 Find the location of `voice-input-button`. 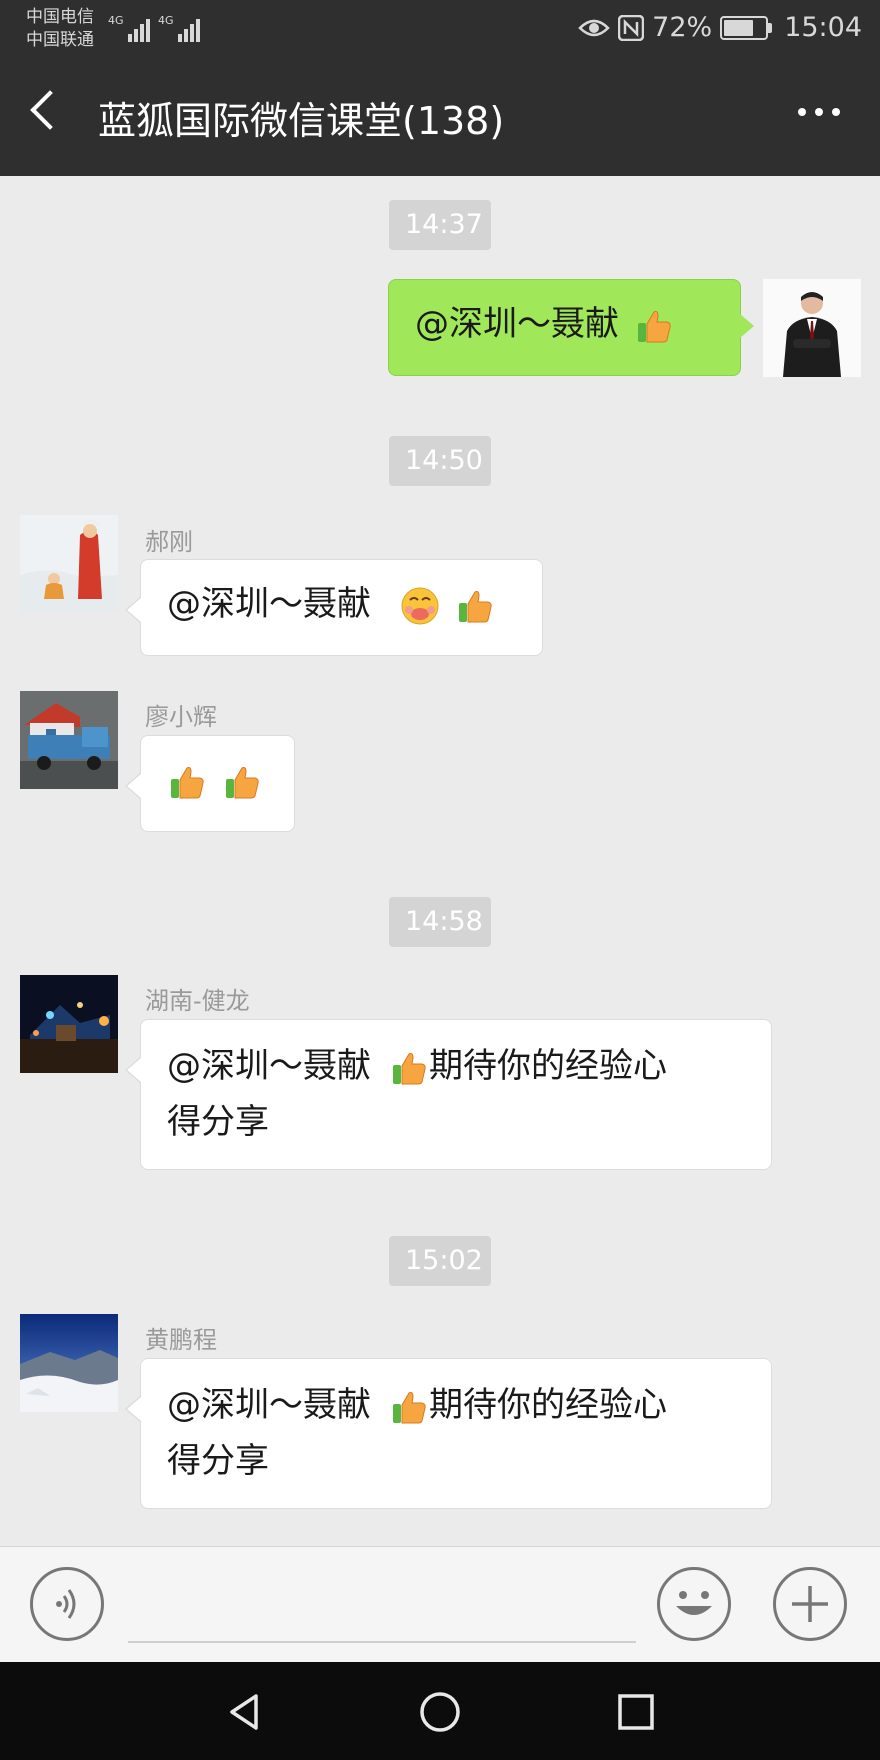

voice-input-button is located at coordinates (67, 1604).